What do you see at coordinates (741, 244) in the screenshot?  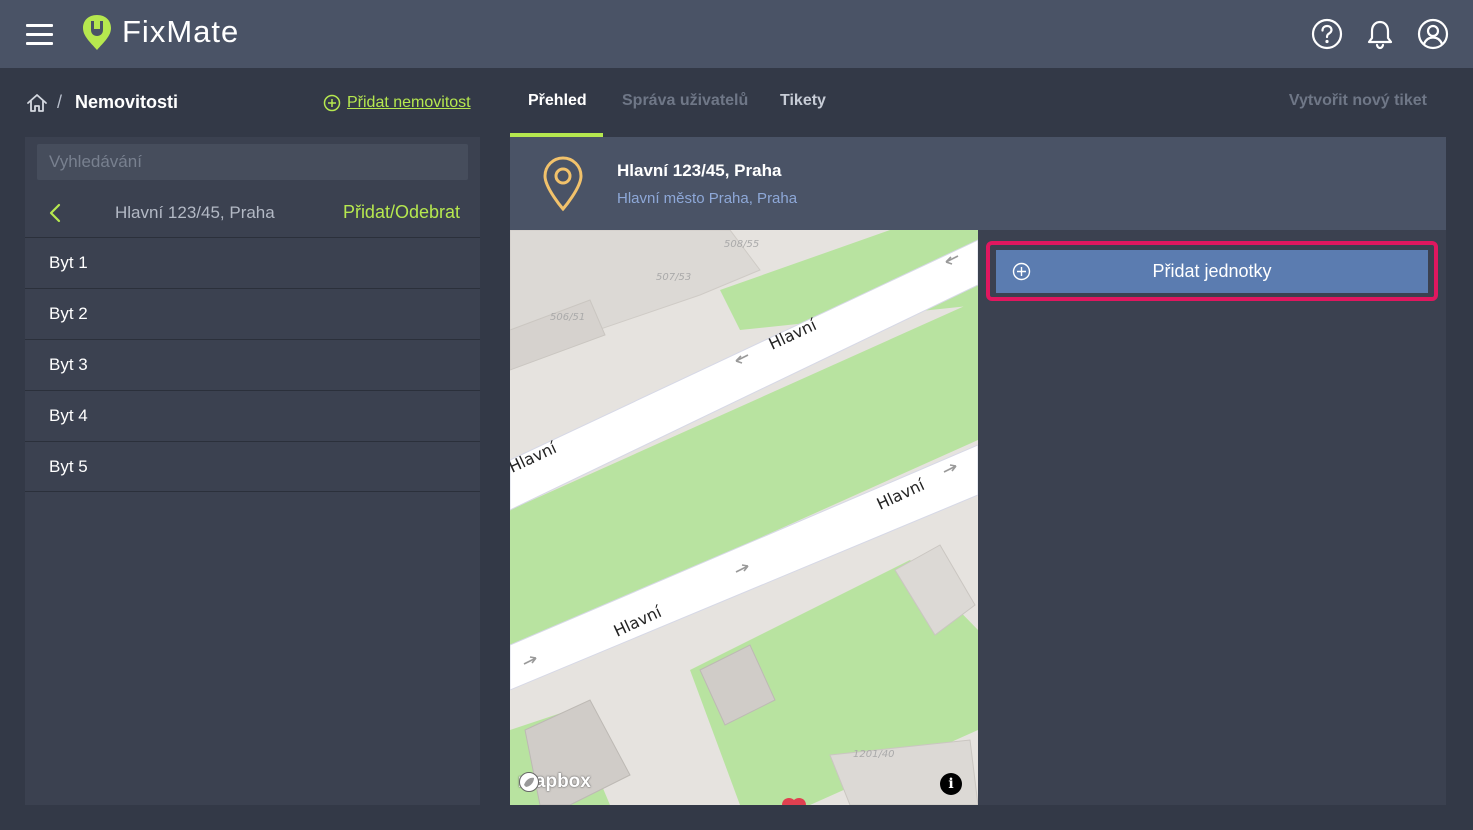 I see `map-building-number: 508/55` at bounding box center [741, 244].